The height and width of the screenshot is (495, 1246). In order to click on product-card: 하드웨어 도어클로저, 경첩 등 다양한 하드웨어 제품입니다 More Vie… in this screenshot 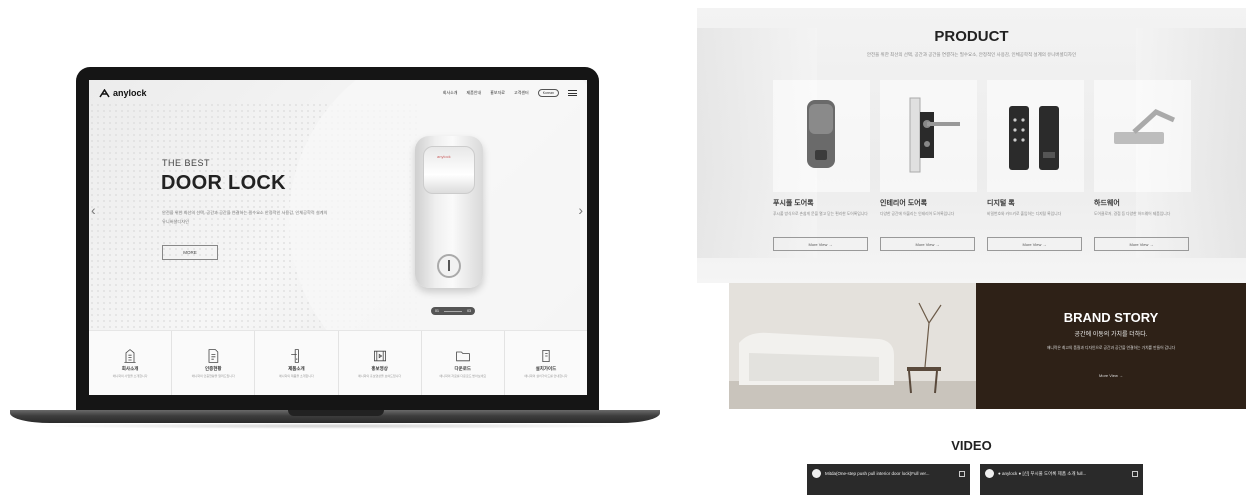, I will do `click(1142, 166)`.